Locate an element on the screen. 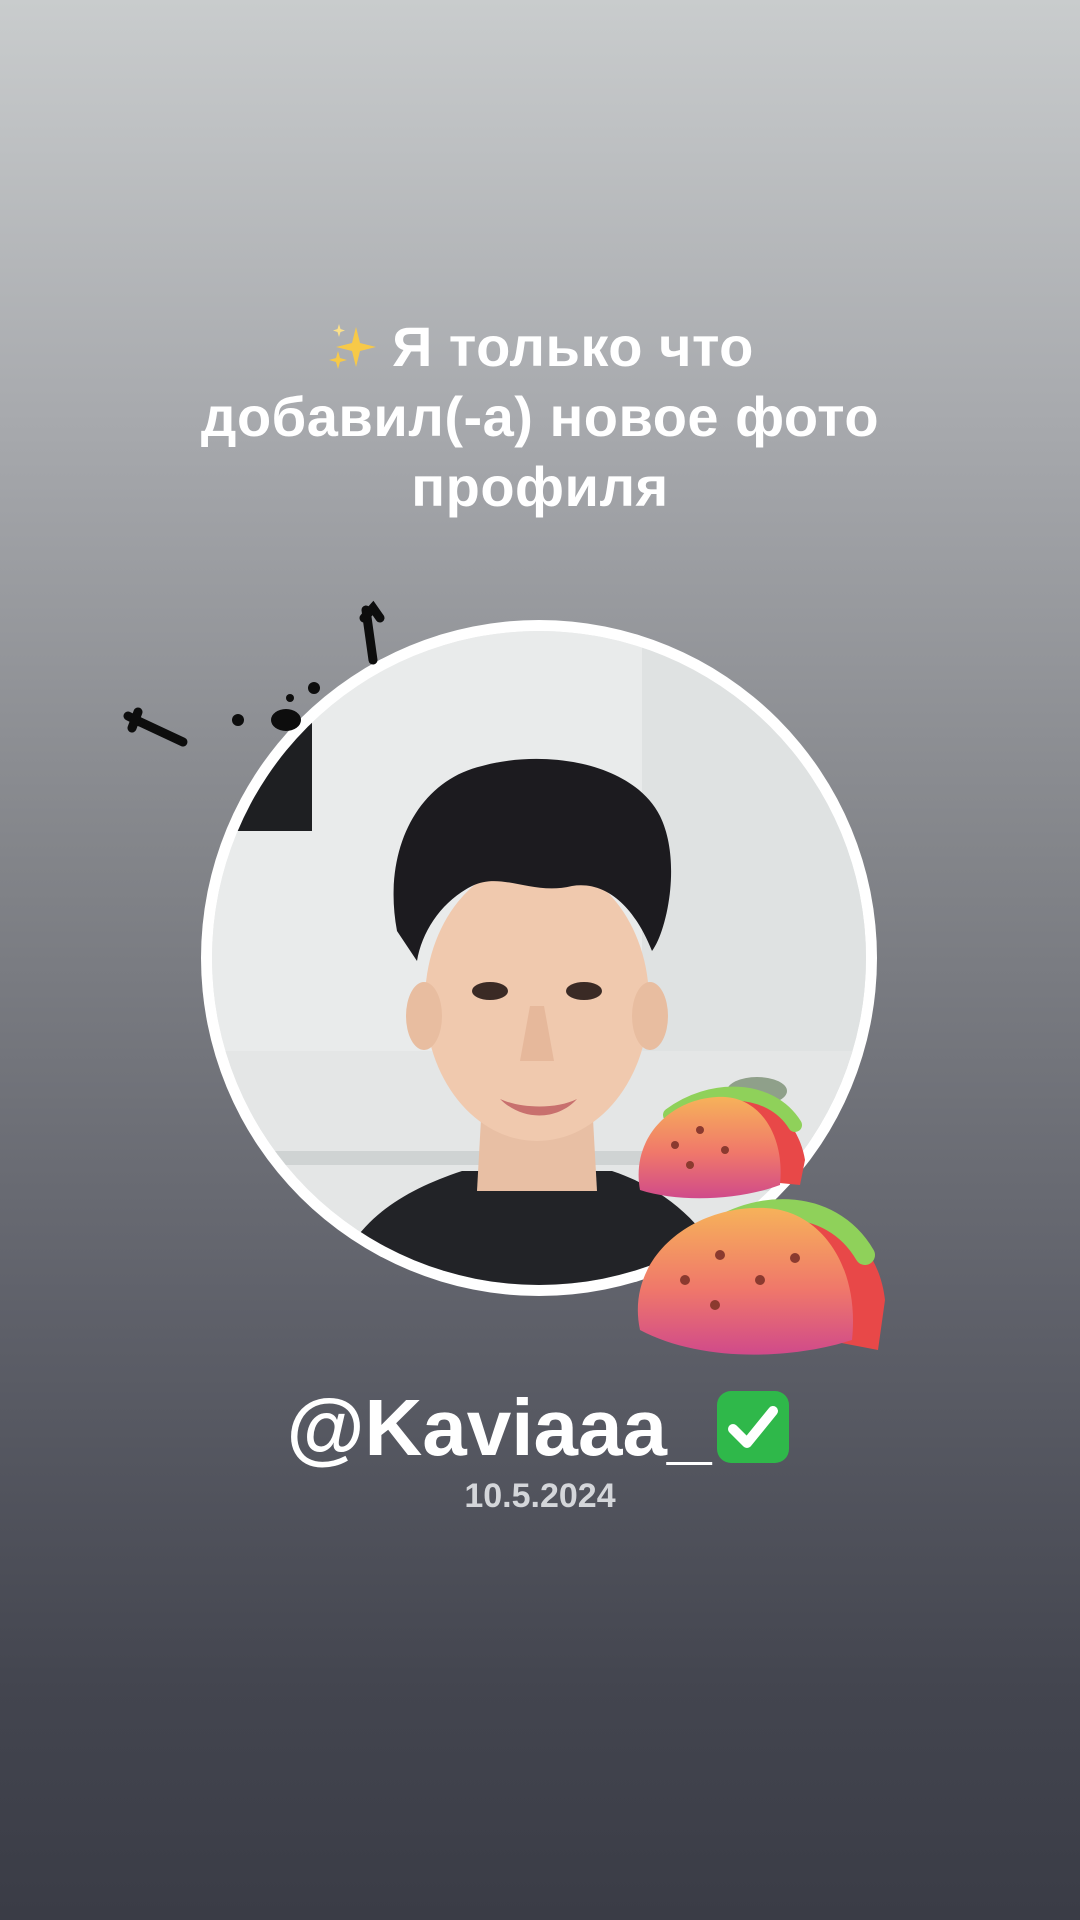 Image resolution: width=1080 pixels, height=1920 pixels. headline-text-1: Я только что is located at coordinates (573, 346).